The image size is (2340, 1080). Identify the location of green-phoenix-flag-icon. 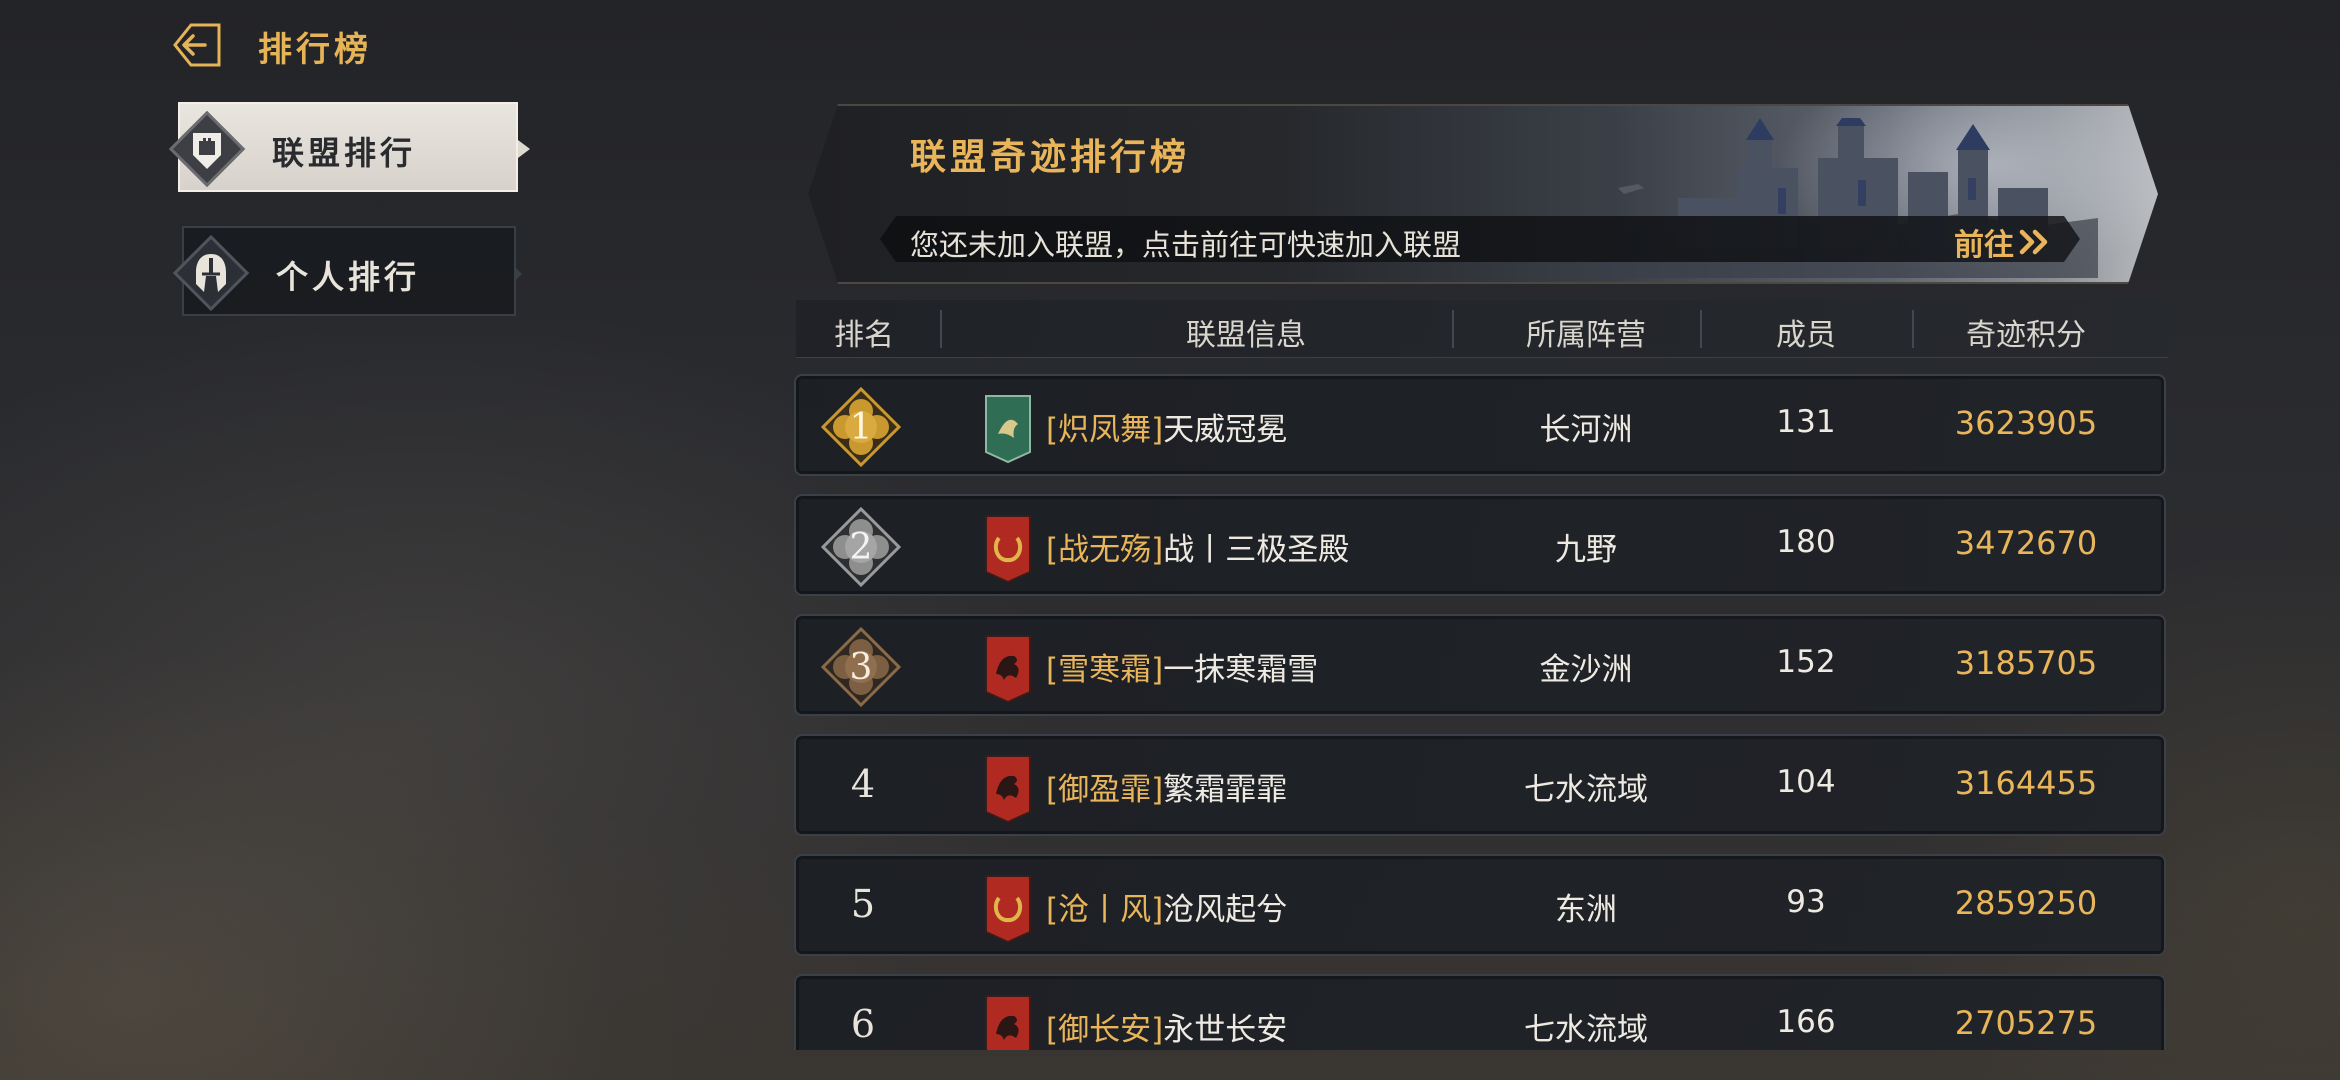
(1008, 429).